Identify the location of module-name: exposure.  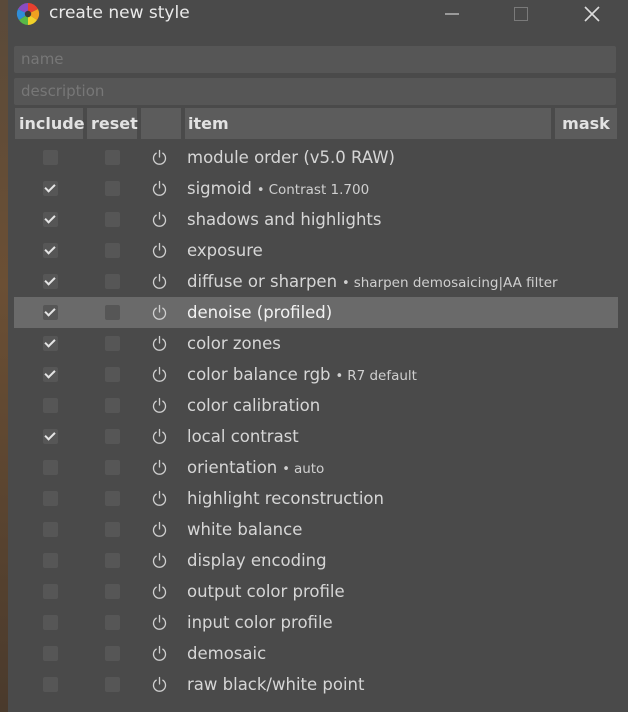
(225, 250).